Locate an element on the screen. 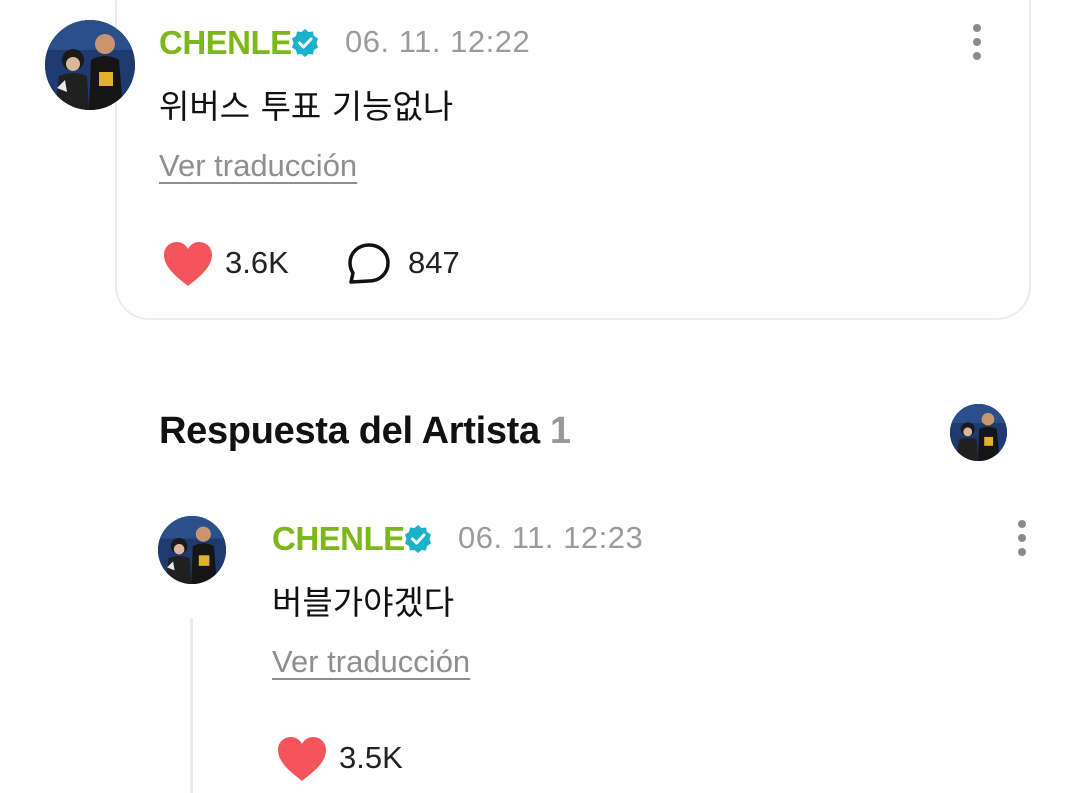 This screenshot has width=1079, height=793. post-heart-icon is located at coordinates (188, 264).